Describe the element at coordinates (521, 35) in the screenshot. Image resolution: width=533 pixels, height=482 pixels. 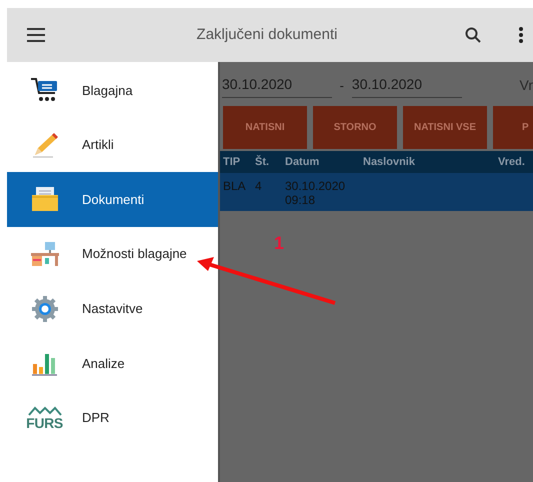
I see `more-icon` at that location.